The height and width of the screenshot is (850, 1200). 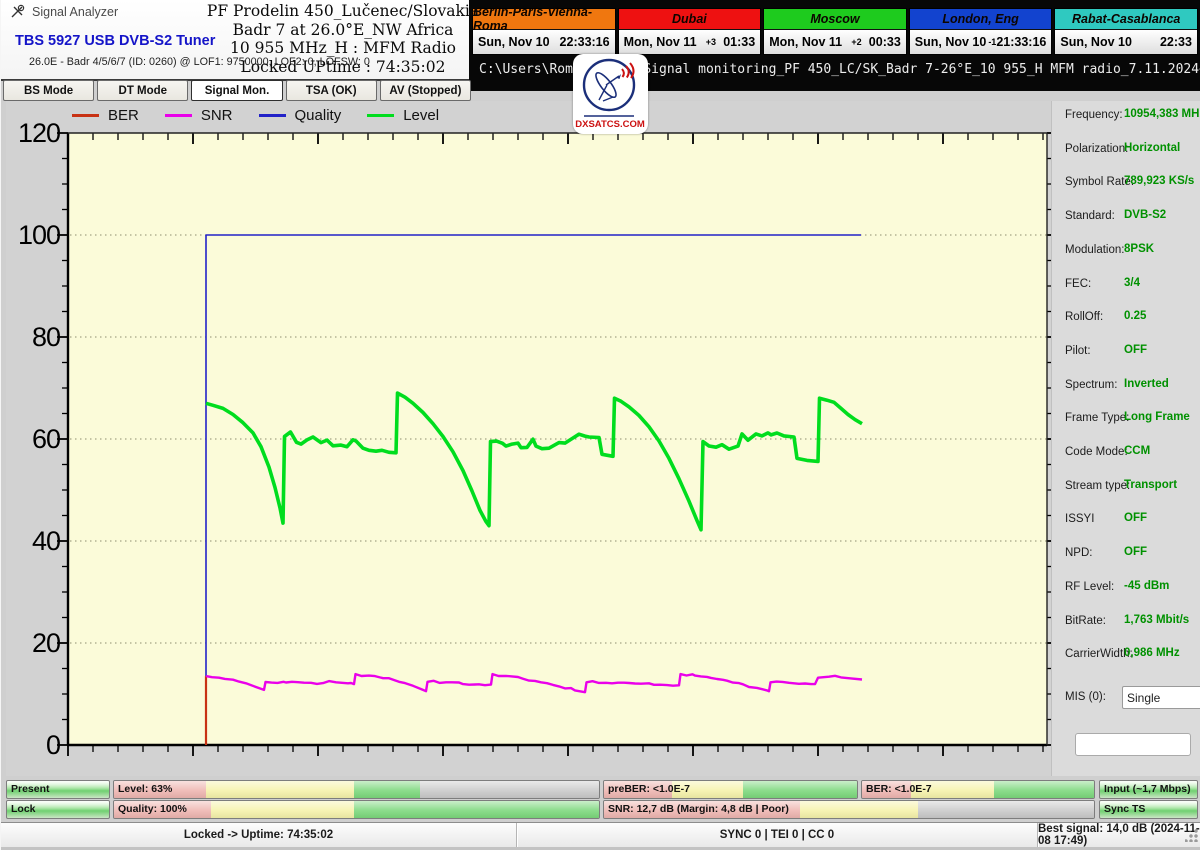 I want to click on param-row-standard: Standard: DVB-S2, so click(x=1126, y=219).